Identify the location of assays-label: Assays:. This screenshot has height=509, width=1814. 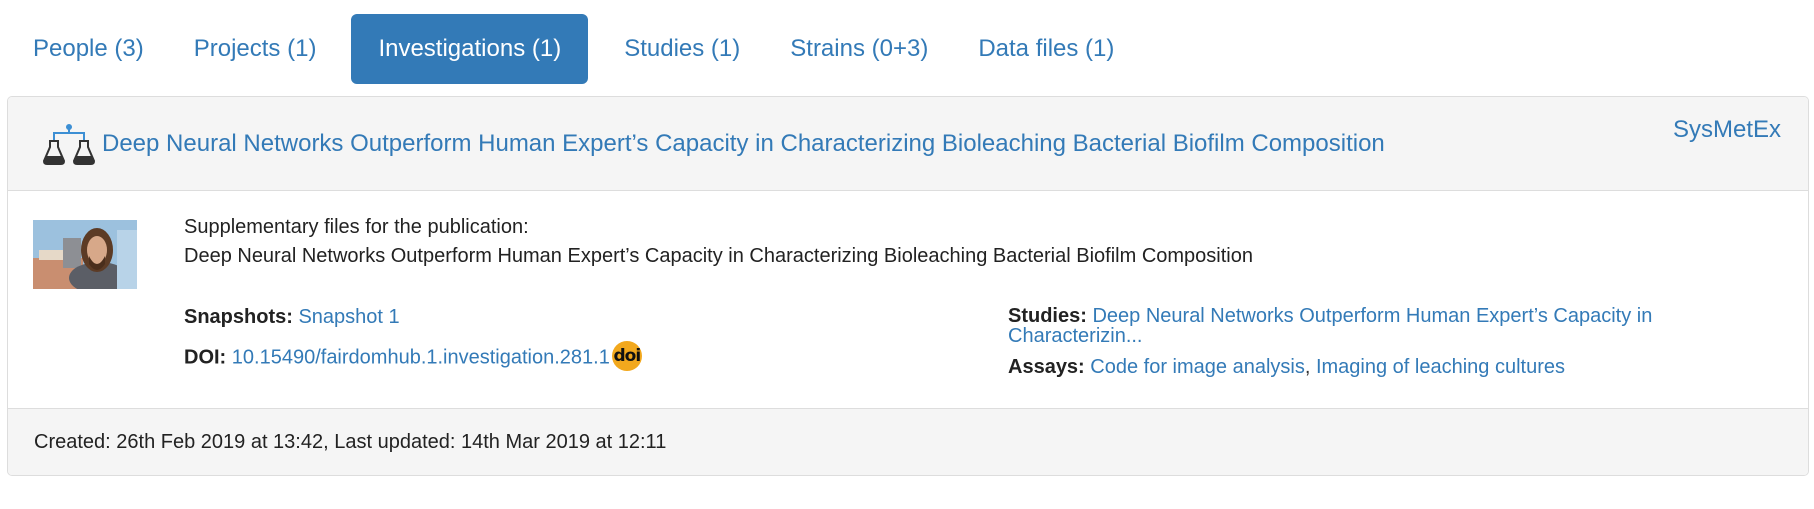
(1046, 367).